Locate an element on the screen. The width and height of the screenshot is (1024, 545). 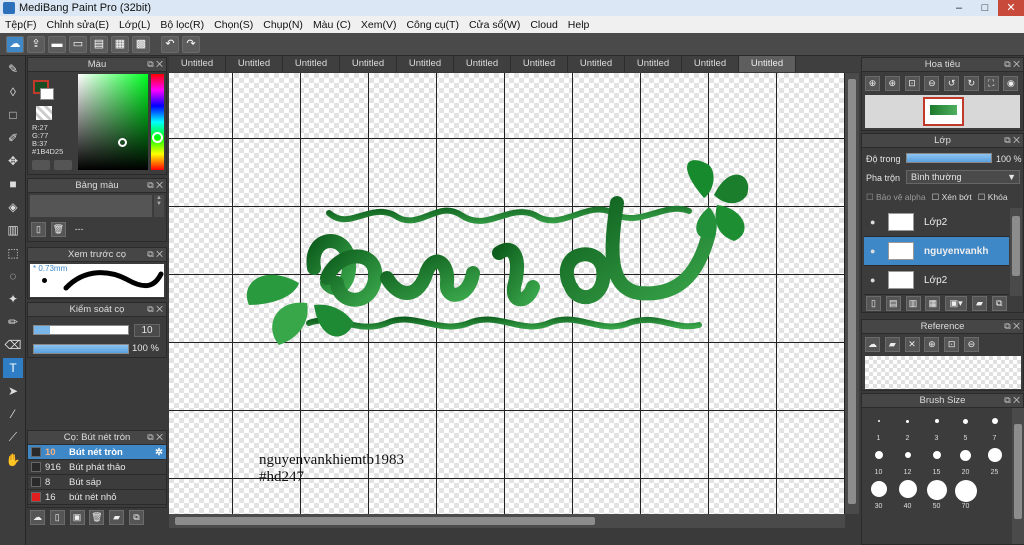
chat-icon: ▭ is located at coordinates (78, 44).